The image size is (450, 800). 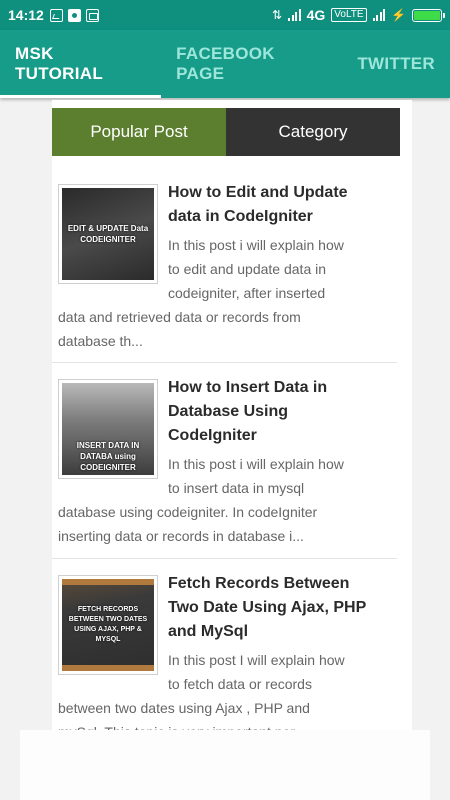 I want to click on status-time: 14:12, so click(x=26, y=15).